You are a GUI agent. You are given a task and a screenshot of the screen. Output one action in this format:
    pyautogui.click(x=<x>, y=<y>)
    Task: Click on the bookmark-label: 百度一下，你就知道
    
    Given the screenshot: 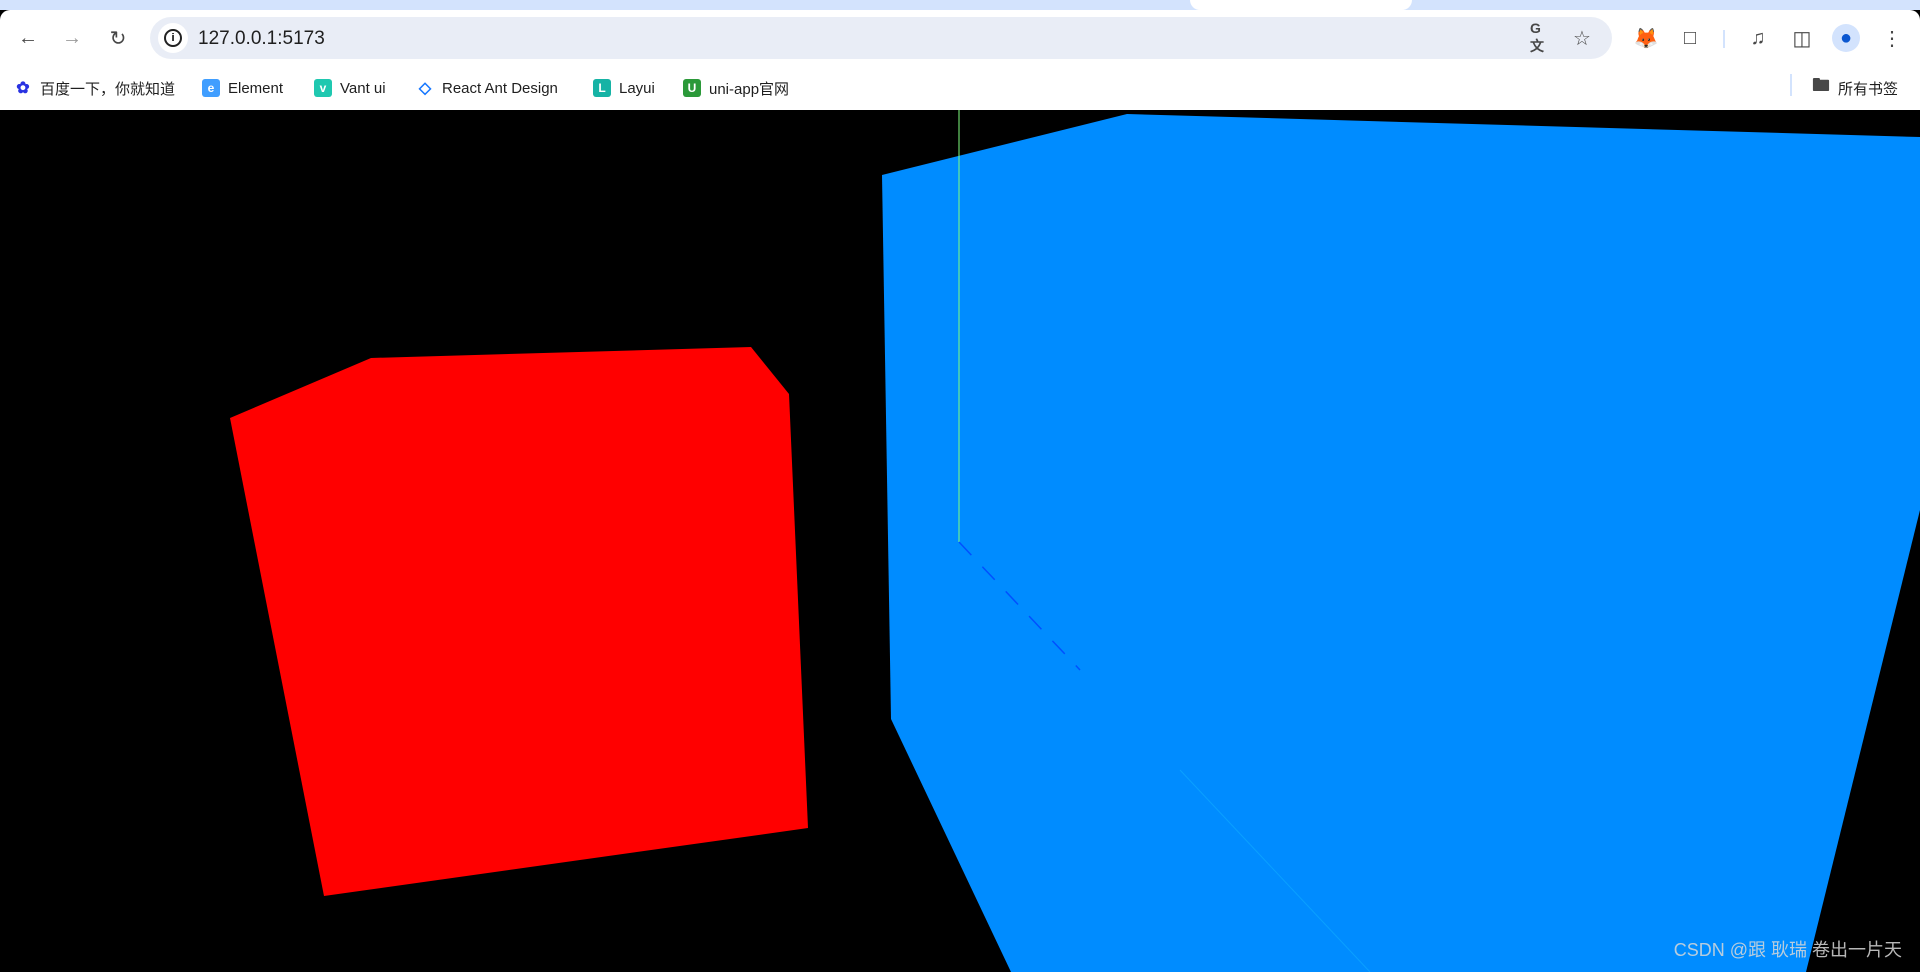 What is the action you would take?
    pyautogui.click(x=108, y=89)
    